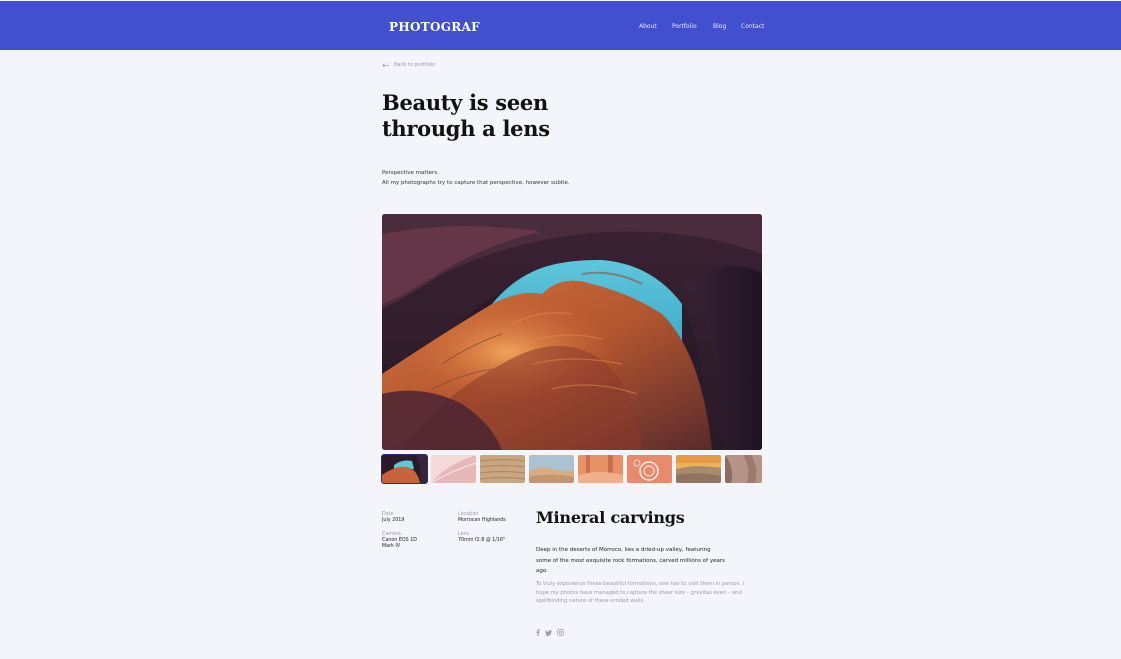  Describe the element at coordinates (415, 65) in the screenshot. I see `back-link-label: Back to portfolio` at that location.